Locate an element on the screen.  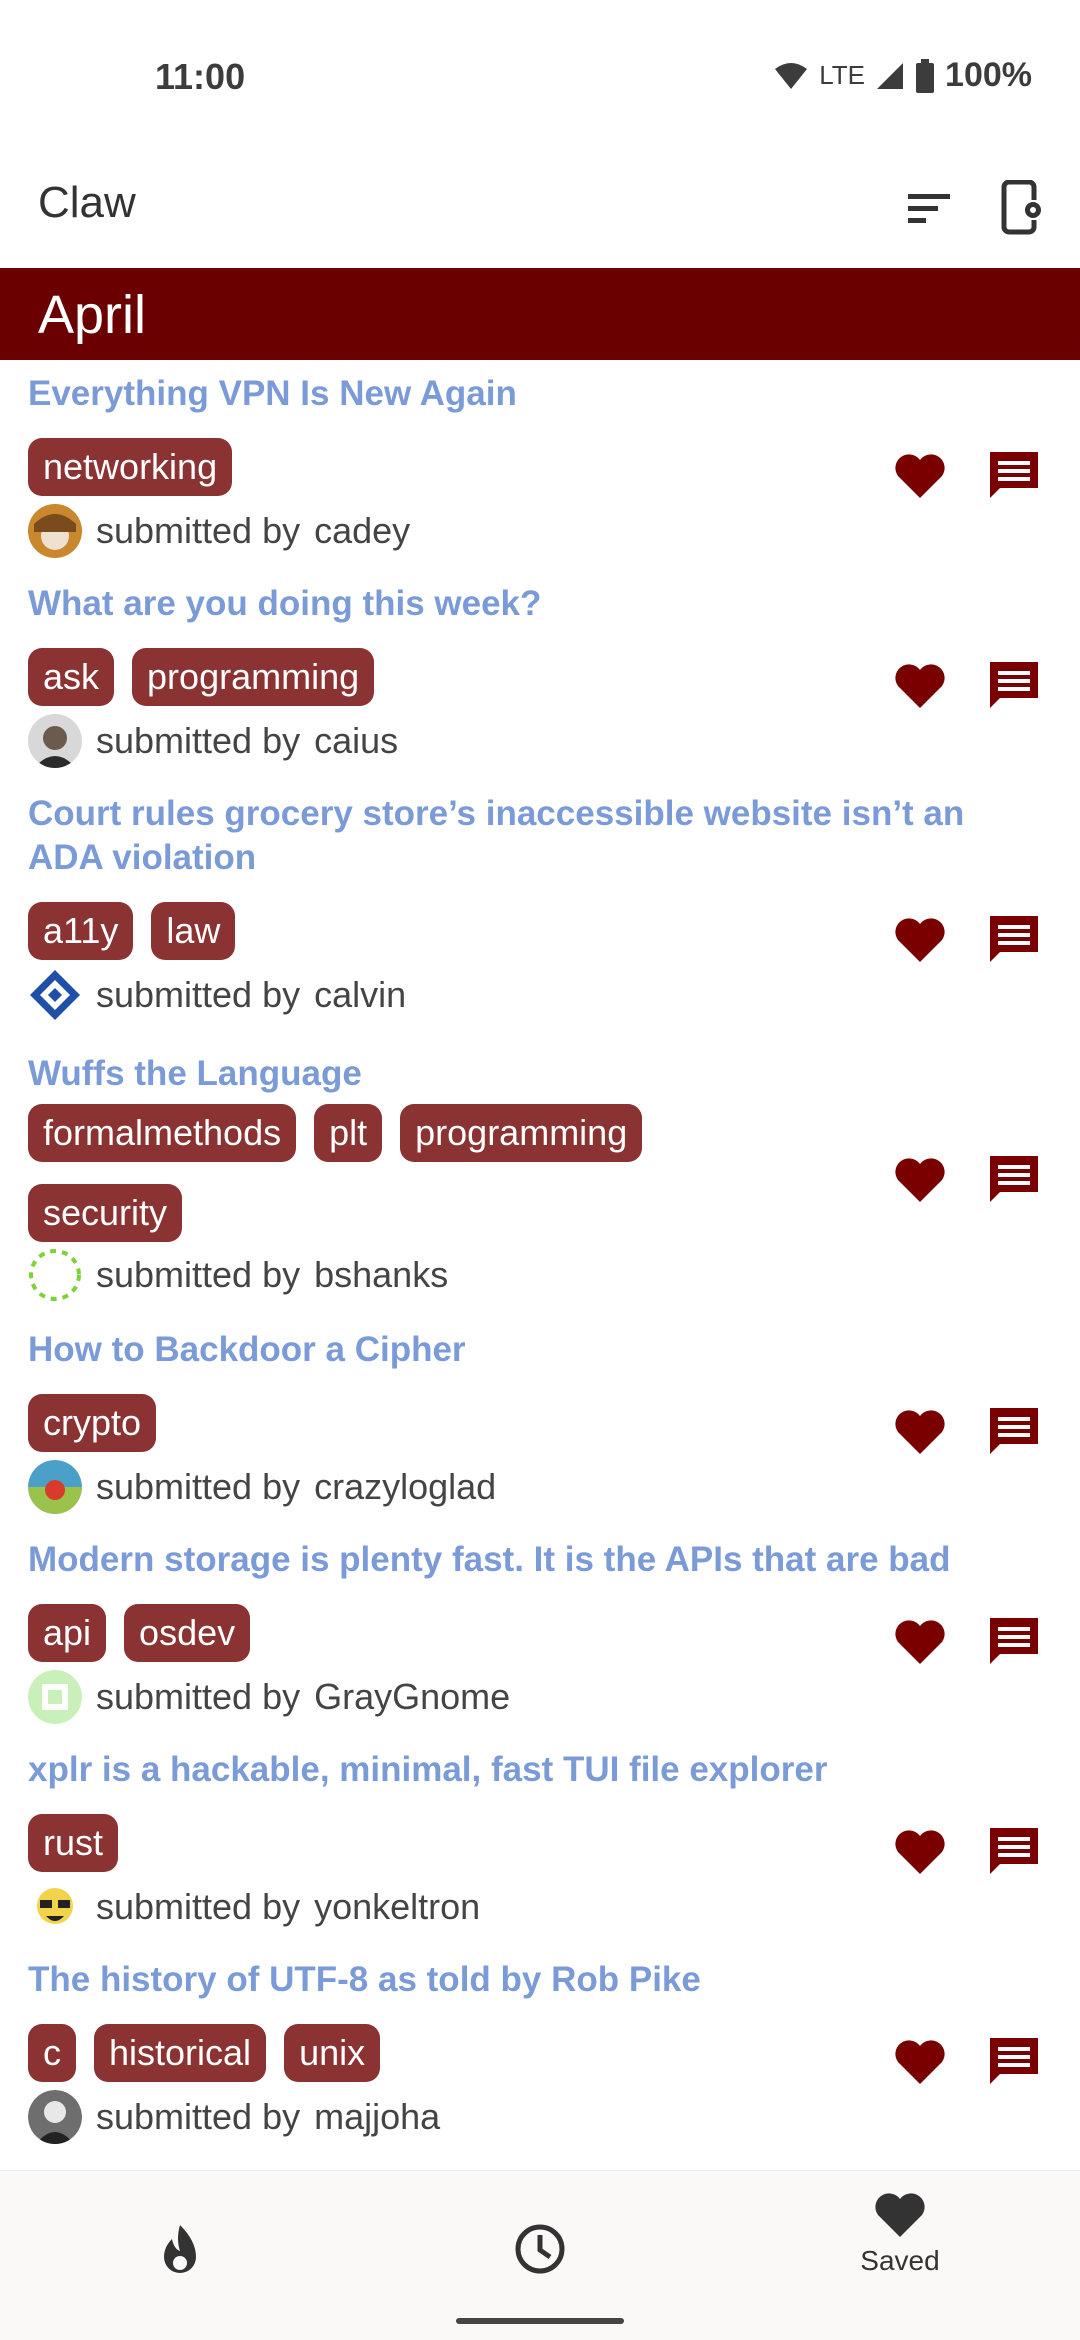
tag-list: a11y law is located at coordinates (132, 931).